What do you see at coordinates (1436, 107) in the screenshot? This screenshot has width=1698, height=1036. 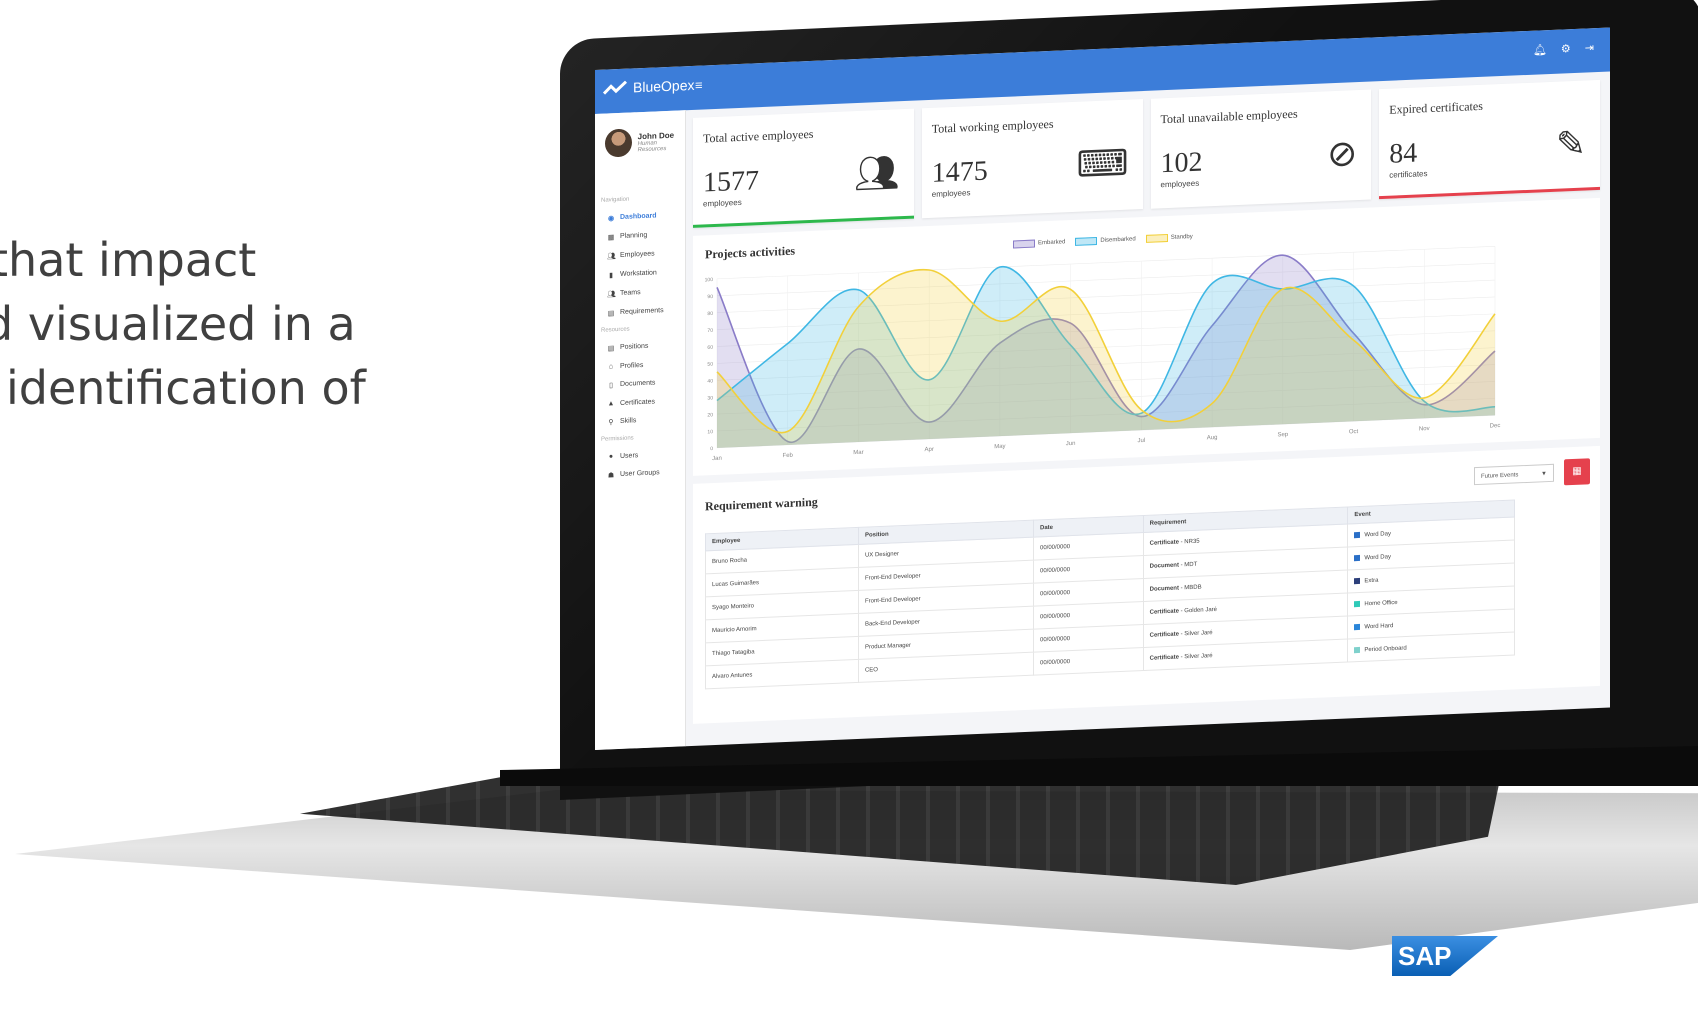 I see `card-title: Expired certificates` at bounding box center [1436, 107].